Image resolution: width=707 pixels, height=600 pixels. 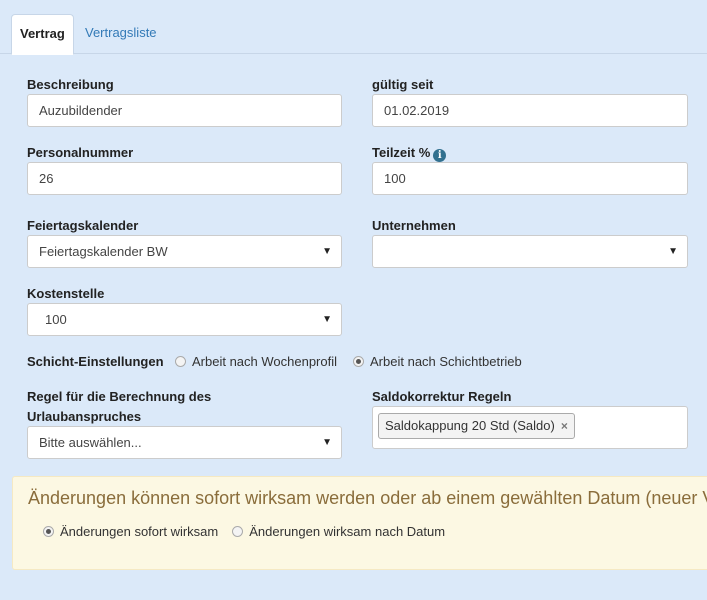 I want to click on kostenstelle-select: 100 ▼, so click(x=184, y=319).